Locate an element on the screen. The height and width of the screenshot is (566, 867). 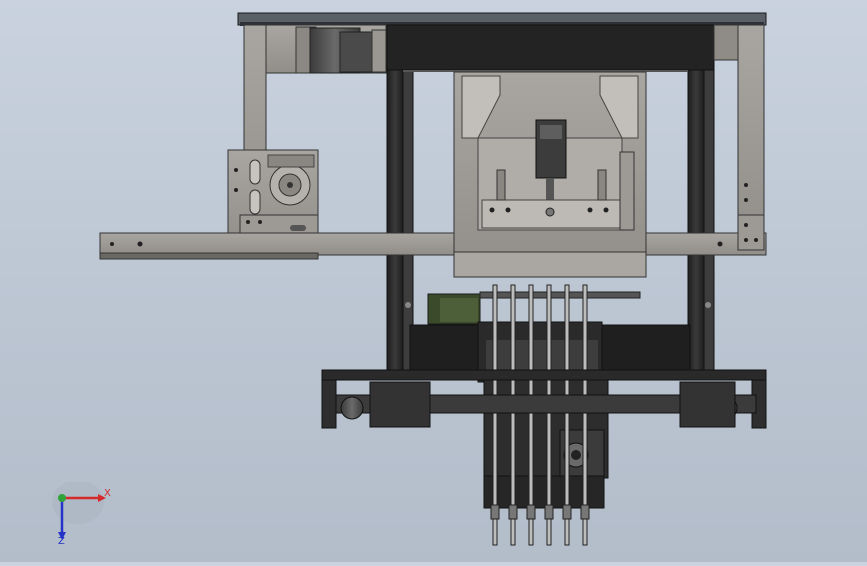
center-module is located at coordinates (550, 174).